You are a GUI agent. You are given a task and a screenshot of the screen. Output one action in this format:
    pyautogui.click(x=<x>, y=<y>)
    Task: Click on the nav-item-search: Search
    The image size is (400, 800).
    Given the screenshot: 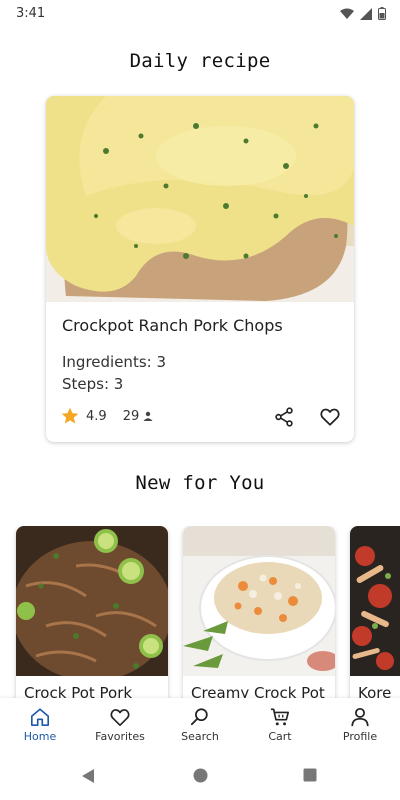 What is the action you would take?
    pyautogui.click(x=200, y=726)
    